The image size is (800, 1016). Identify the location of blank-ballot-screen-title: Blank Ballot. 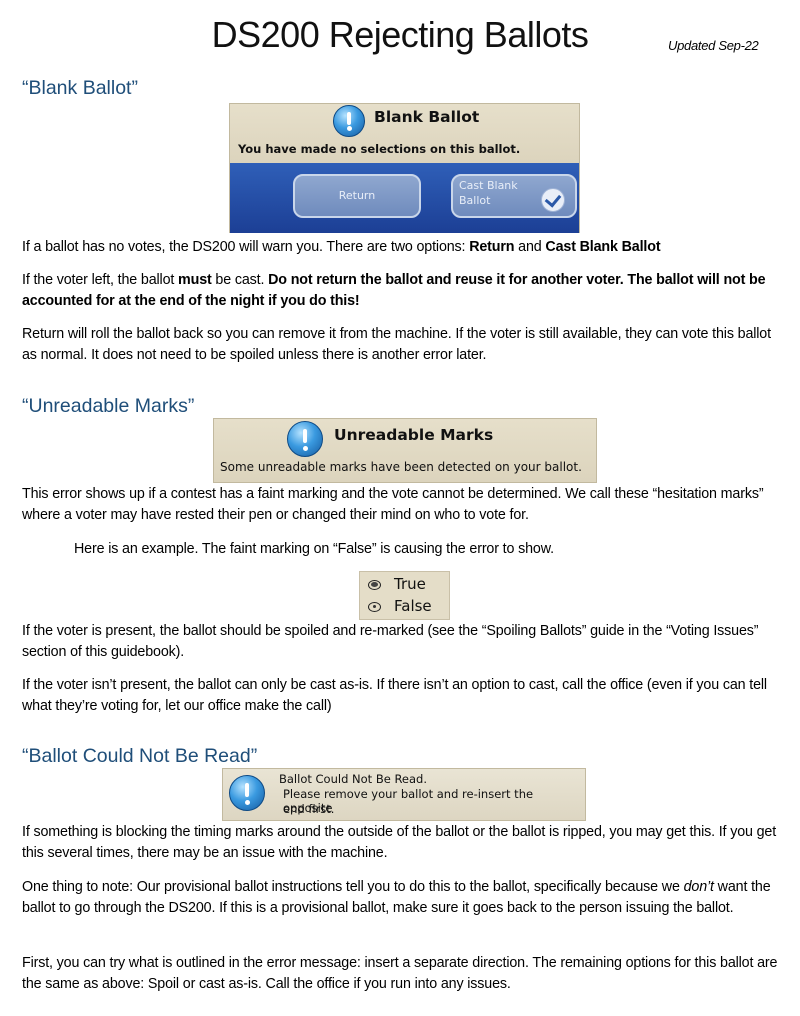
(427, 117).